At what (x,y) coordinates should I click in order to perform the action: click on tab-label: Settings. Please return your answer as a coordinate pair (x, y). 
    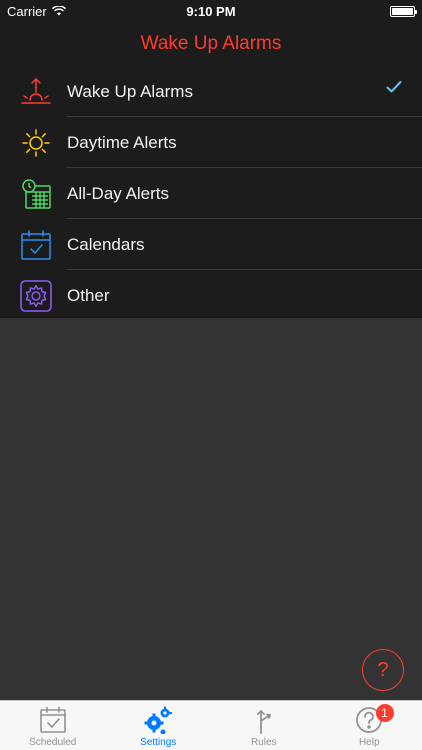
    Looking at the image, I should click on (158, 742).